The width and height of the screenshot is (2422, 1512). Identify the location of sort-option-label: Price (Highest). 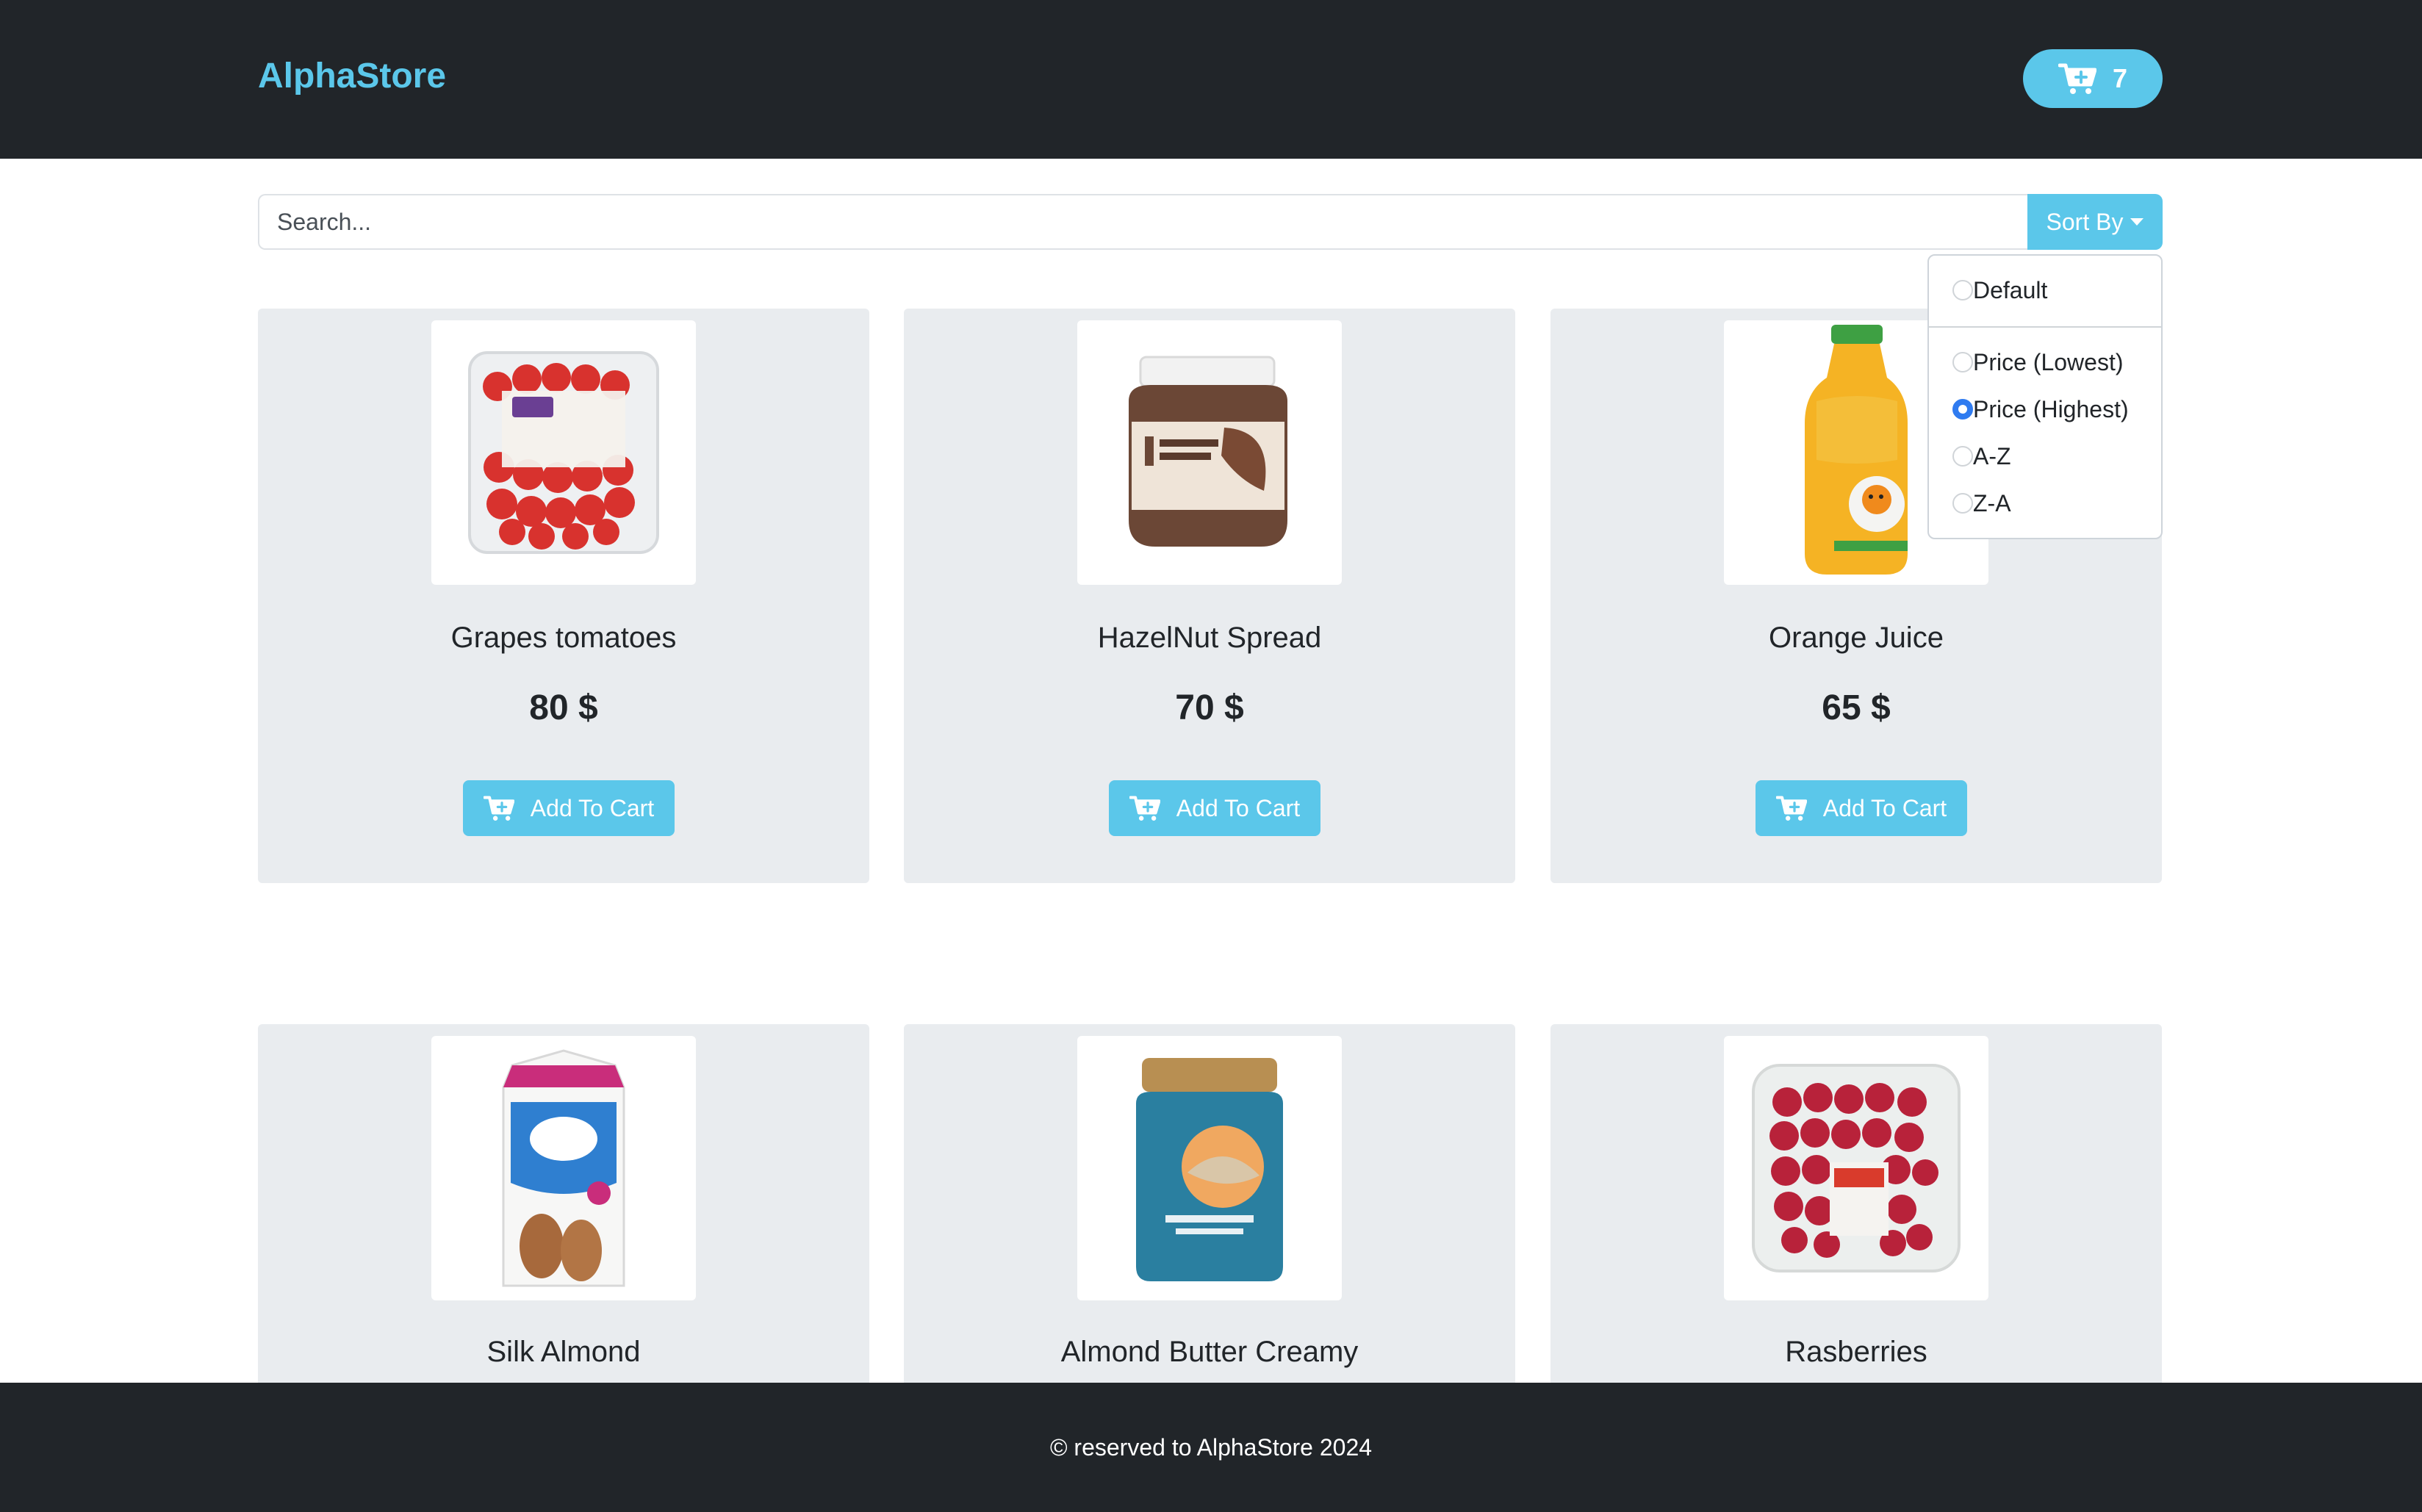
(2051, 409).